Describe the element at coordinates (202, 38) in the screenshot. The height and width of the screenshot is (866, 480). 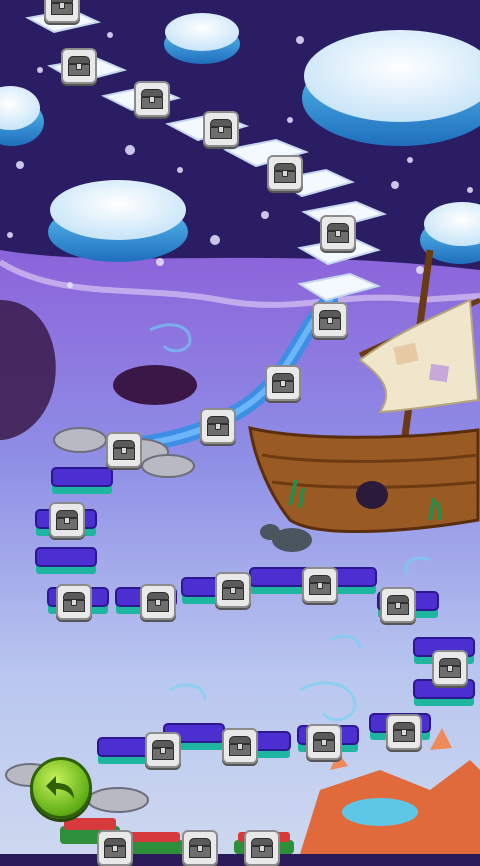
I see `ice-floe-small-top` at that location.